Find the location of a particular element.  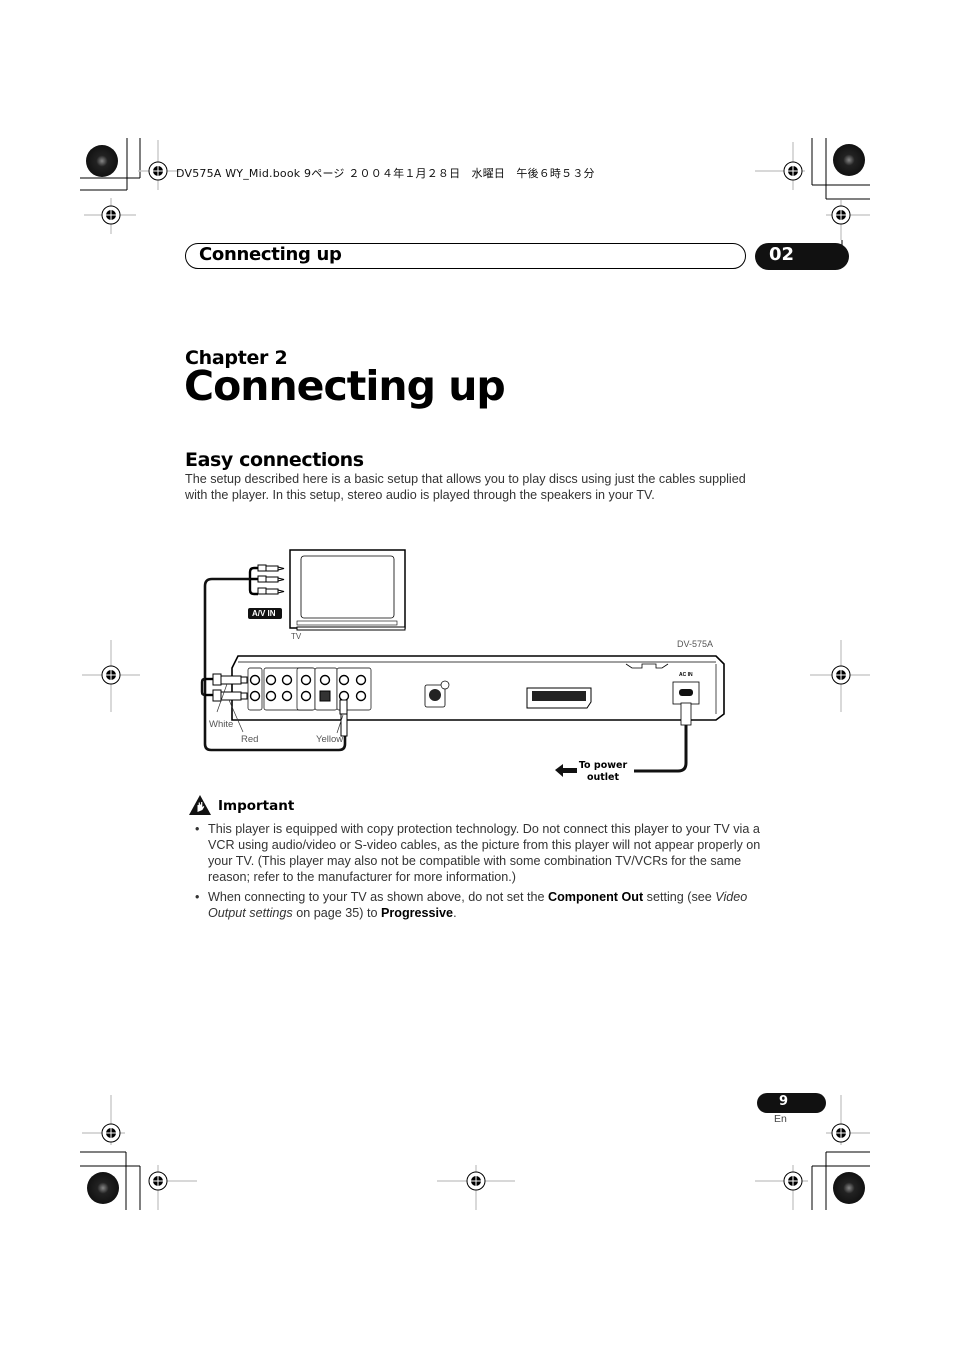

scart-connector is located at coordinates (559, 698).